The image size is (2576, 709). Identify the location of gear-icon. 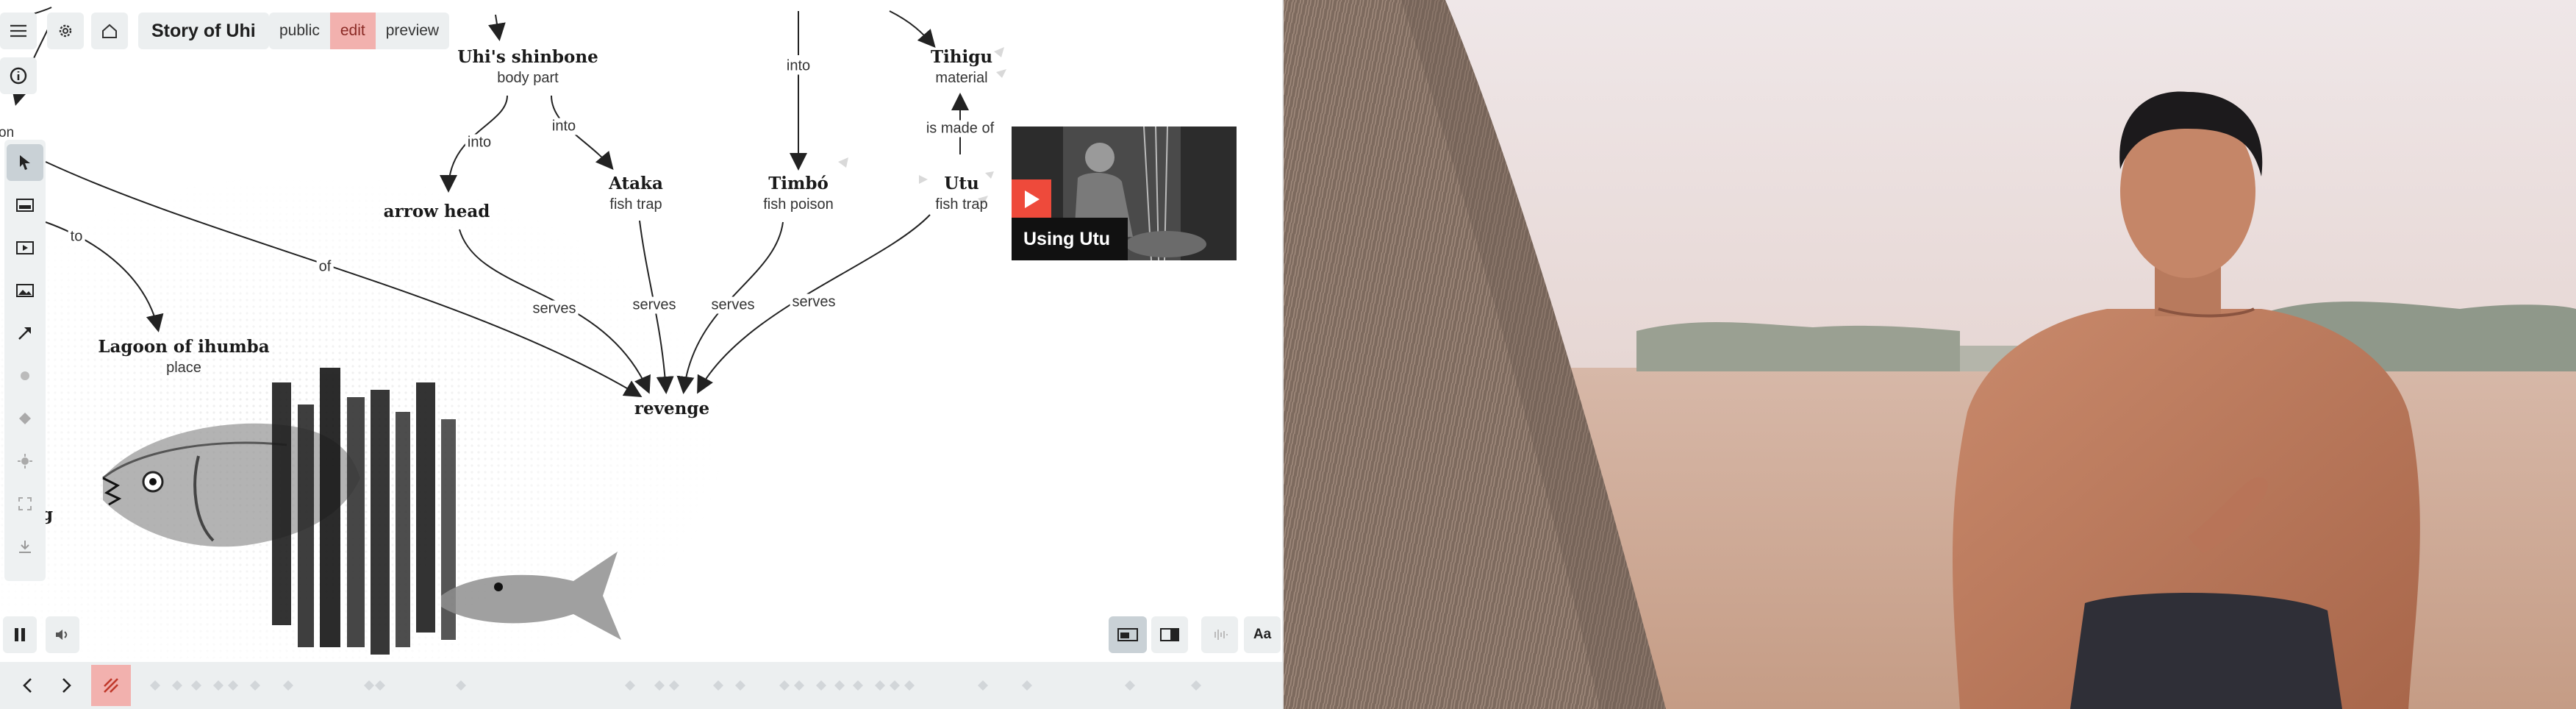
(65, 31).